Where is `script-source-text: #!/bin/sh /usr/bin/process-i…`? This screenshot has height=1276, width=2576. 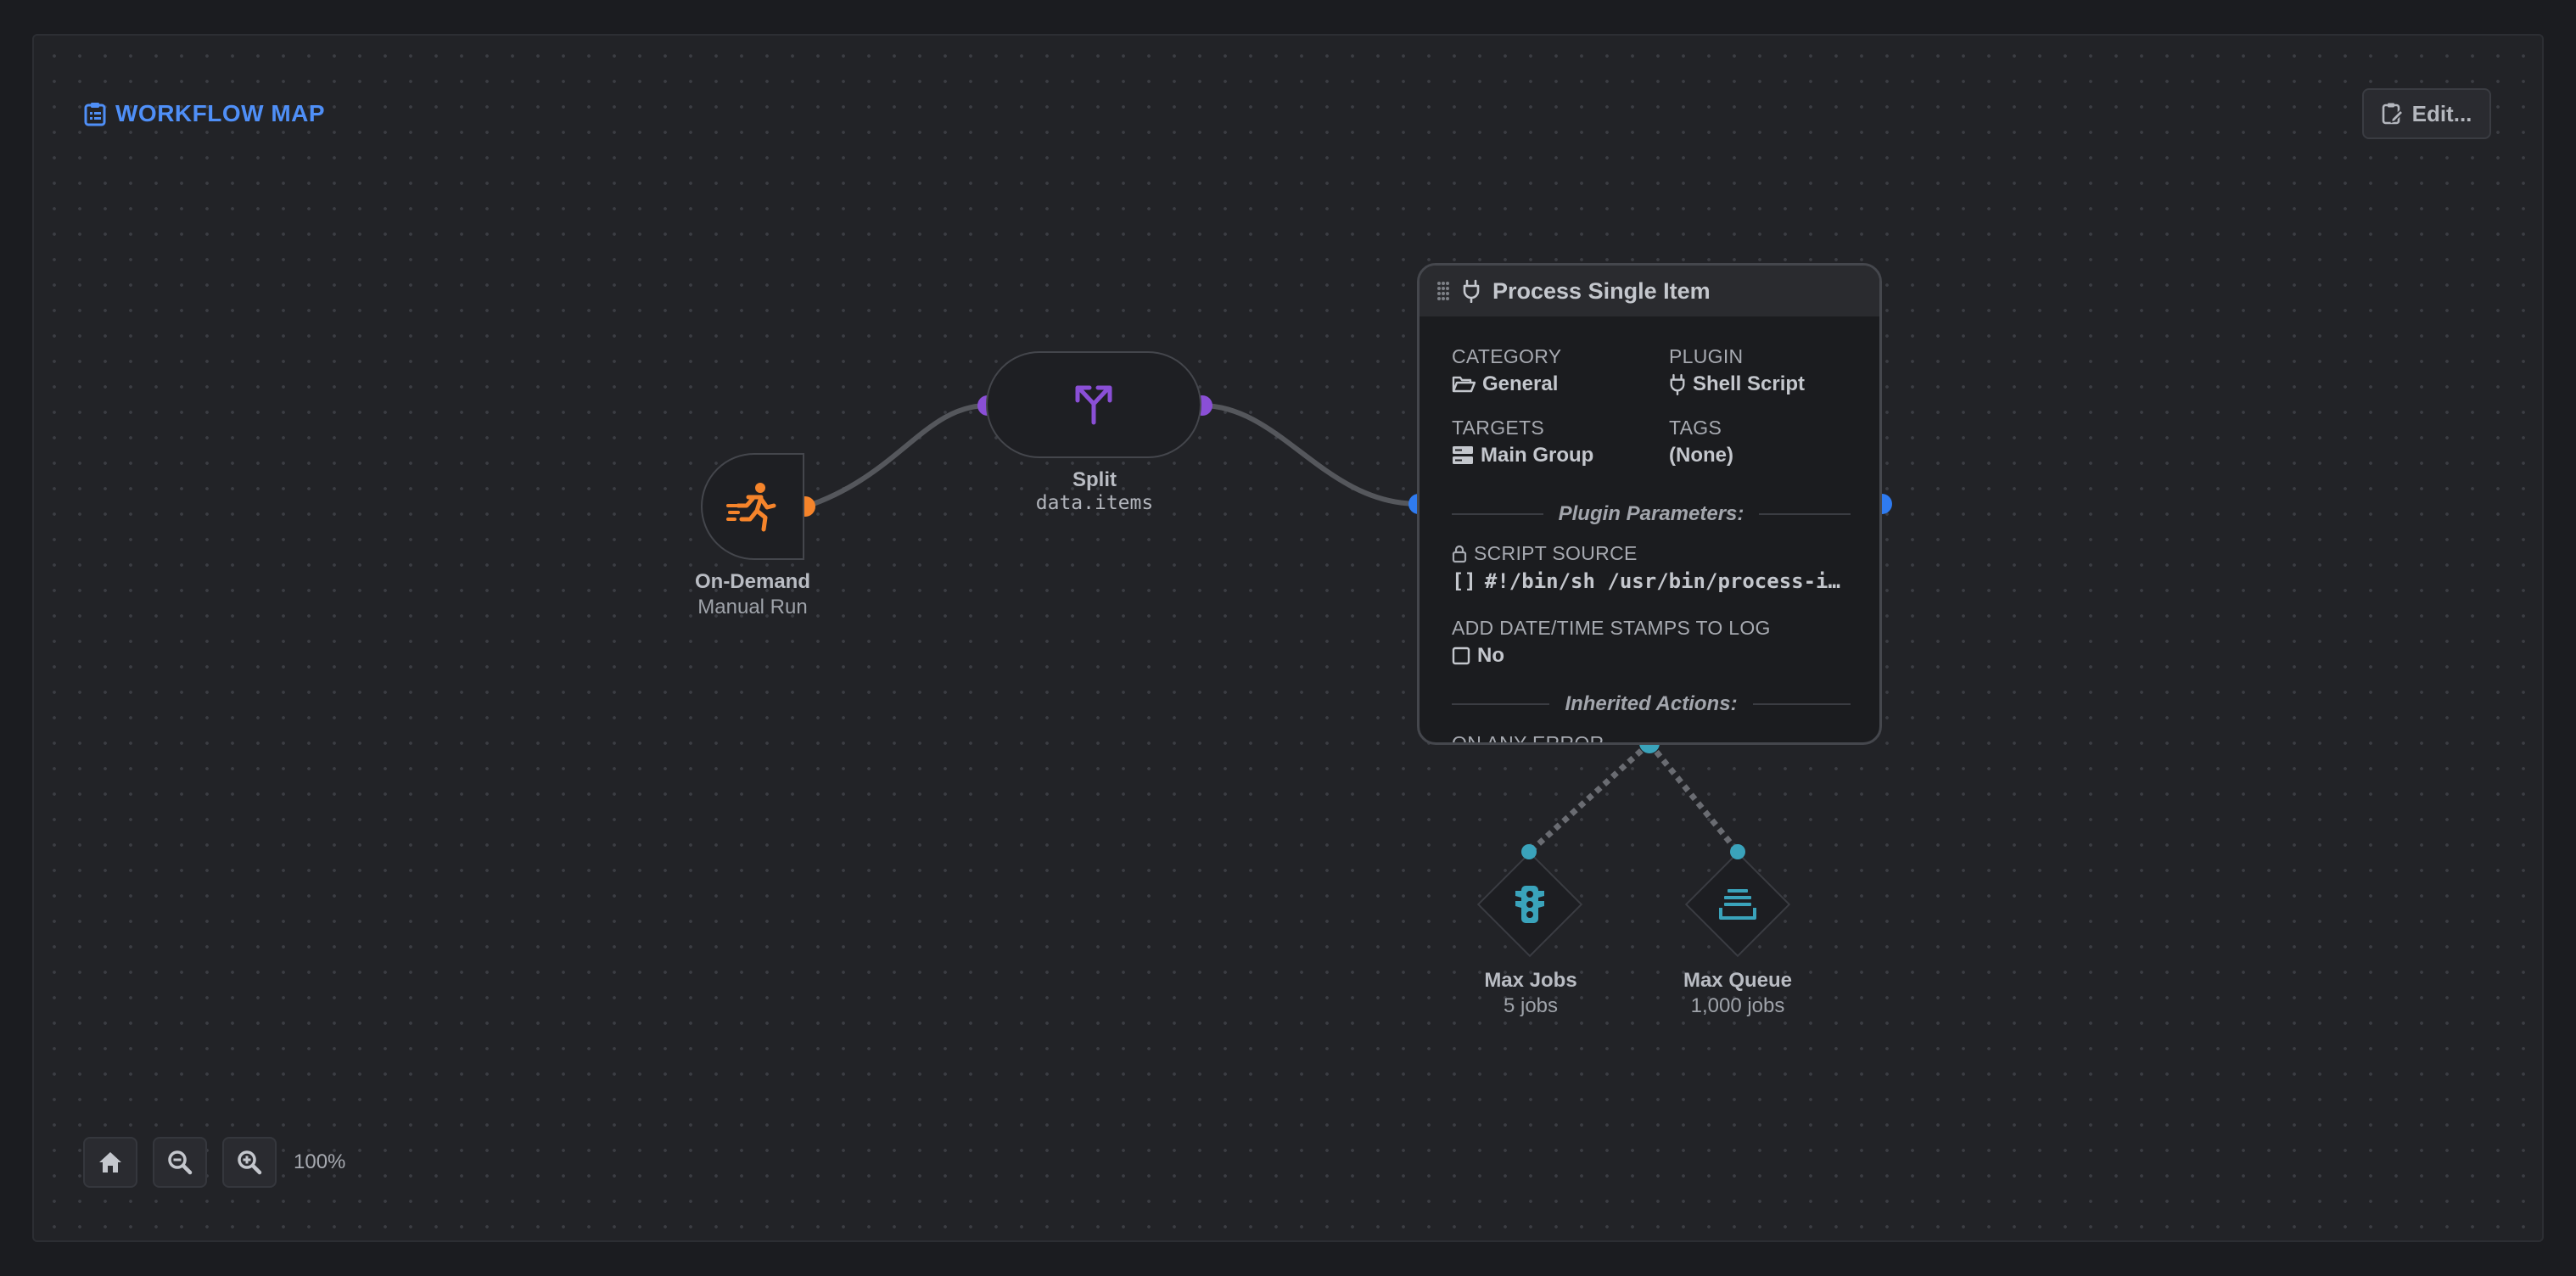
script-source-text: #!/bin/sh /usr/bin/process-i… is located at coordinates (1662, 581).